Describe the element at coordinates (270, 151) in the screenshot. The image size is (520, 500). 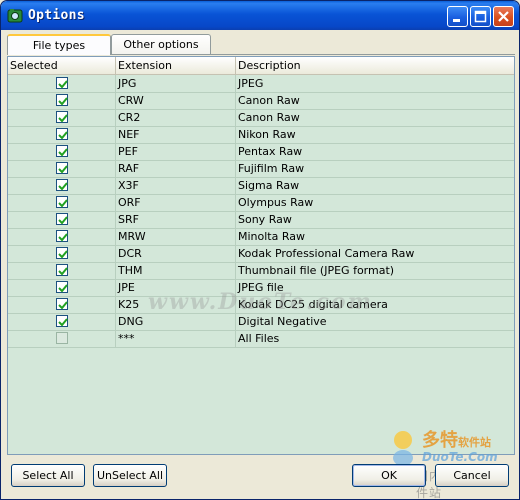
I see `description-cell: Pentax Raw` at that location.